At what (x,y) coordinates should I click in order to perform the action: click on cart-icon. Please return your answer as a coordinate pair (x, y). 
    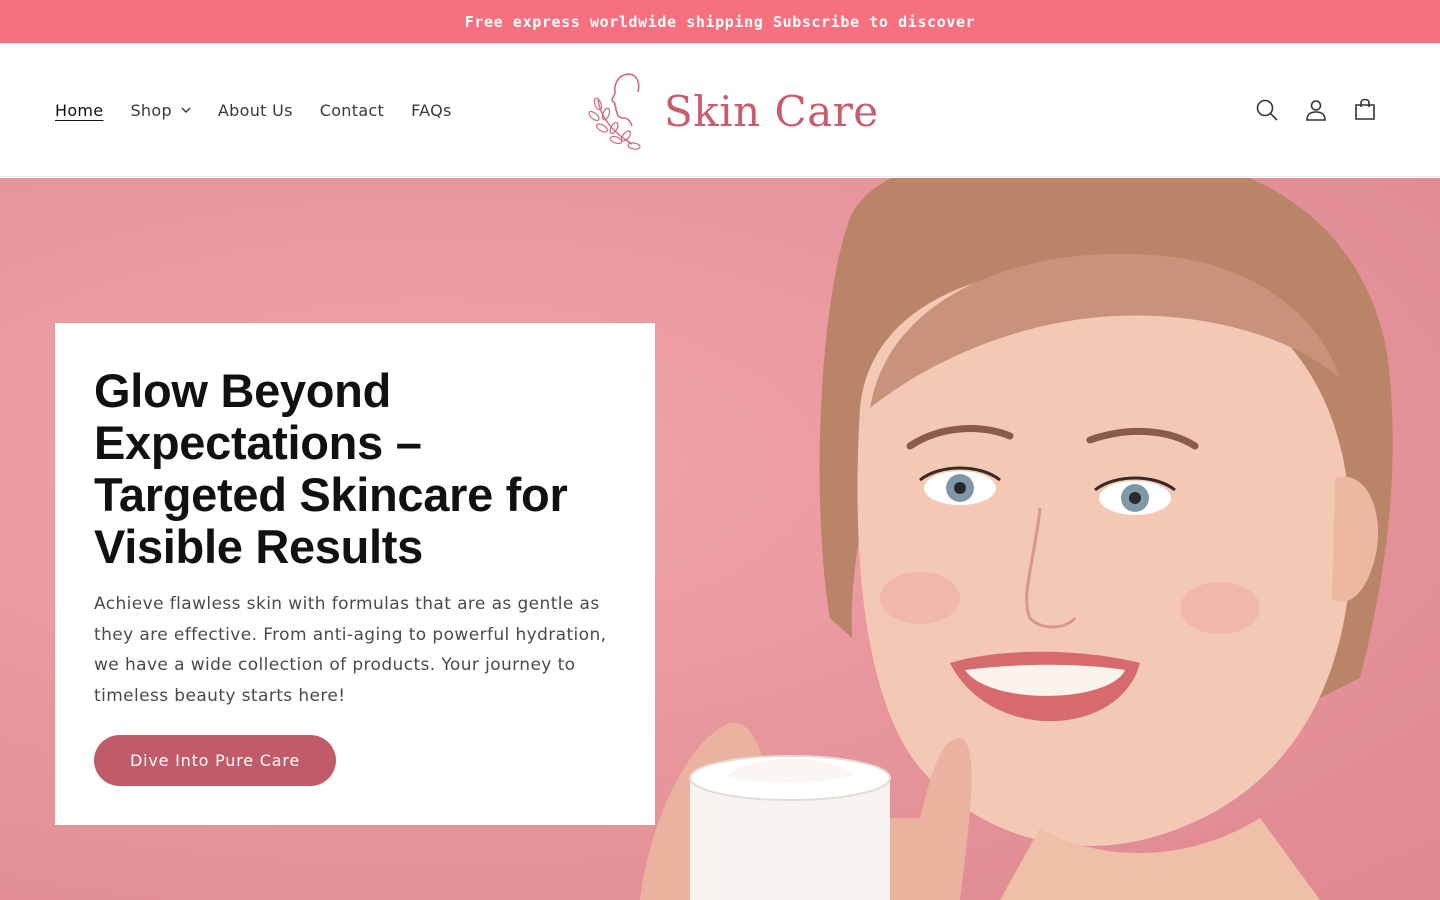
    Looking at the image, I should click on (1365, 109).